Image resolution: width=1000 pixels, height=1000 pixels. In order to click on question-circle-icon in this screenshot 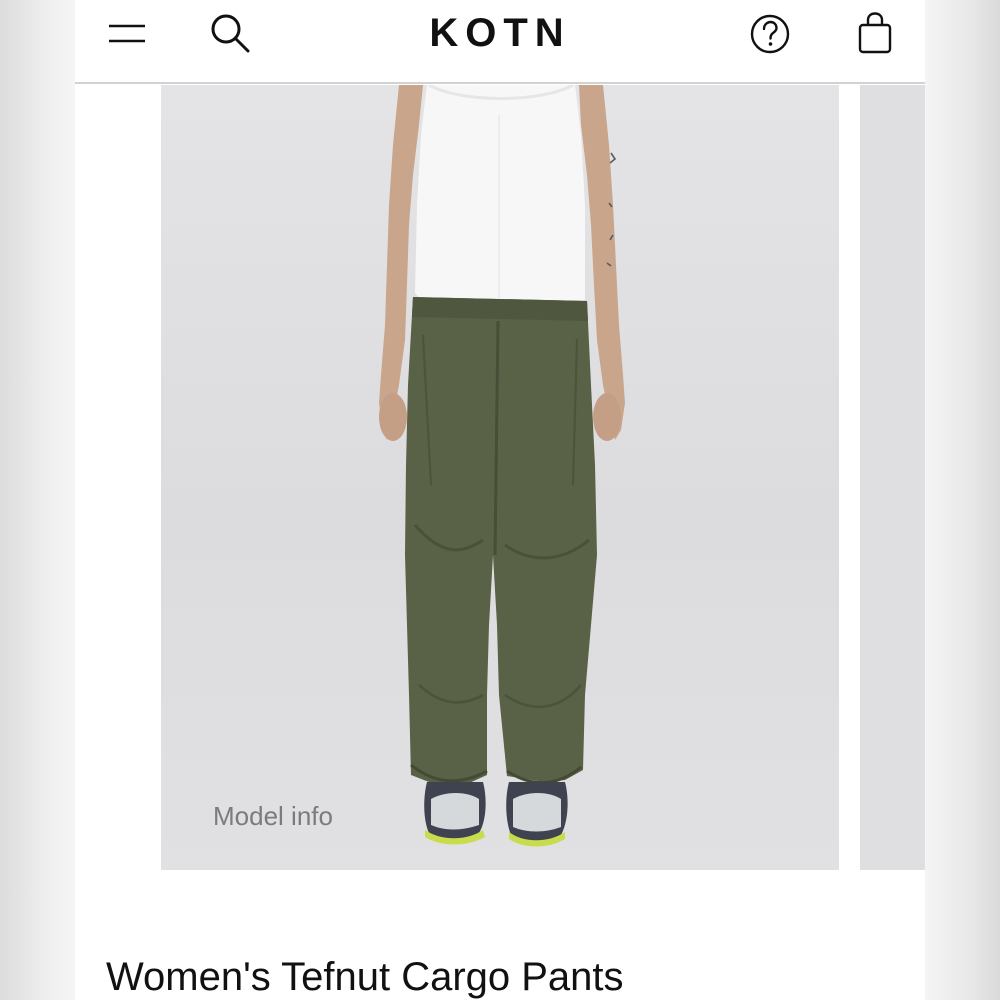, I will do `click(770, 34)`.